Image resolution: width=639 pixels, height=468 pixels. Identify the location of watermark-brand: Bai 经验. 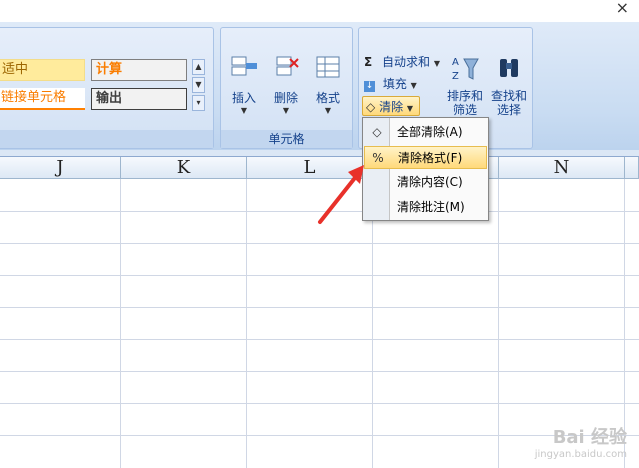
(589, 437).